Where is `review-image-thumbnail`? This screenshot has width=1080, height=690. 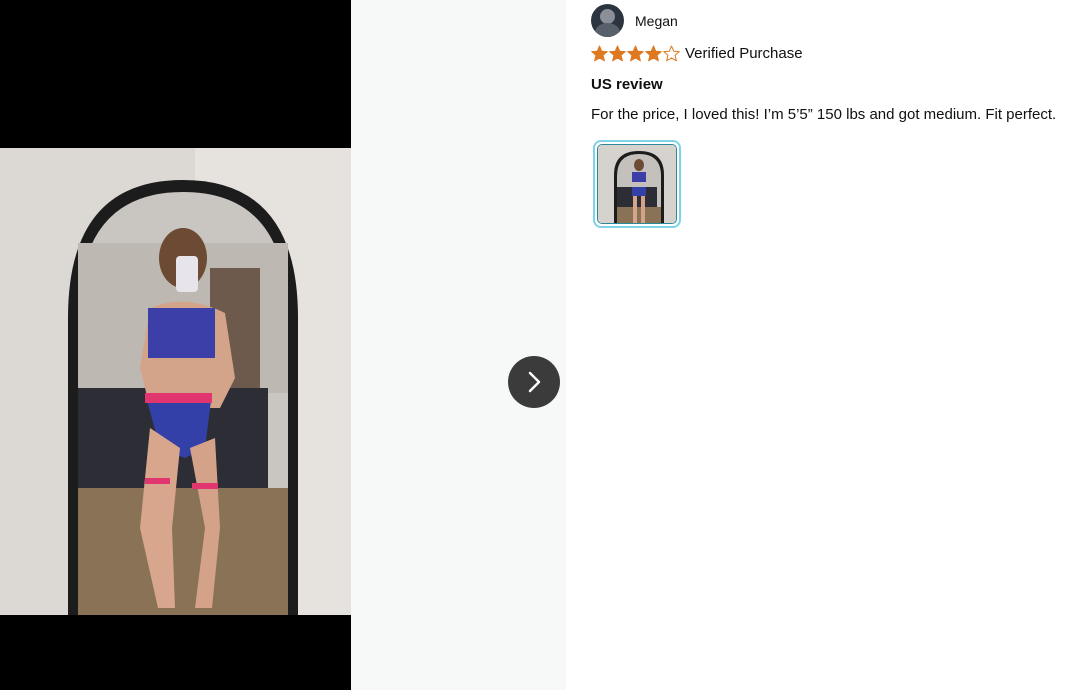 review-image-thumbnail is located at coordinates (637, 184).